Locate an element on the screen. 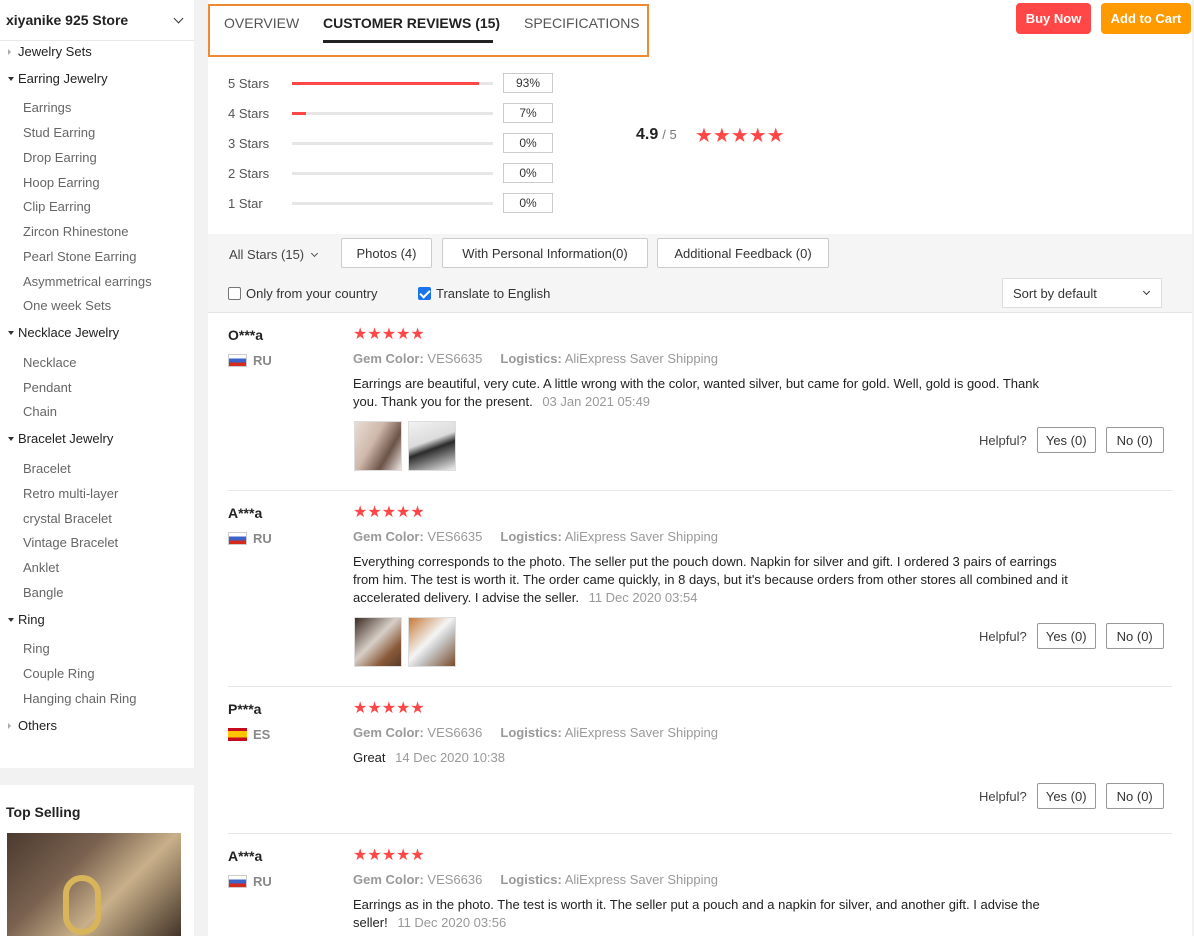  rating-row-1: 1 Star 0% is located at coordinates (390, 203).